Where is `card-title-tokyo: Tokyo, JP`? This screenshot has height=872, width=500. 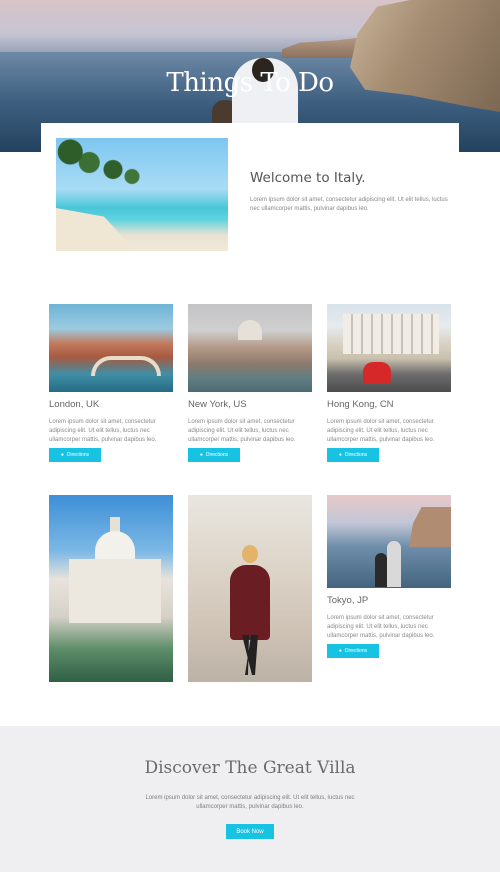
card-title-tokyo: Tokyo, JP is located at coordinates (348, 600).